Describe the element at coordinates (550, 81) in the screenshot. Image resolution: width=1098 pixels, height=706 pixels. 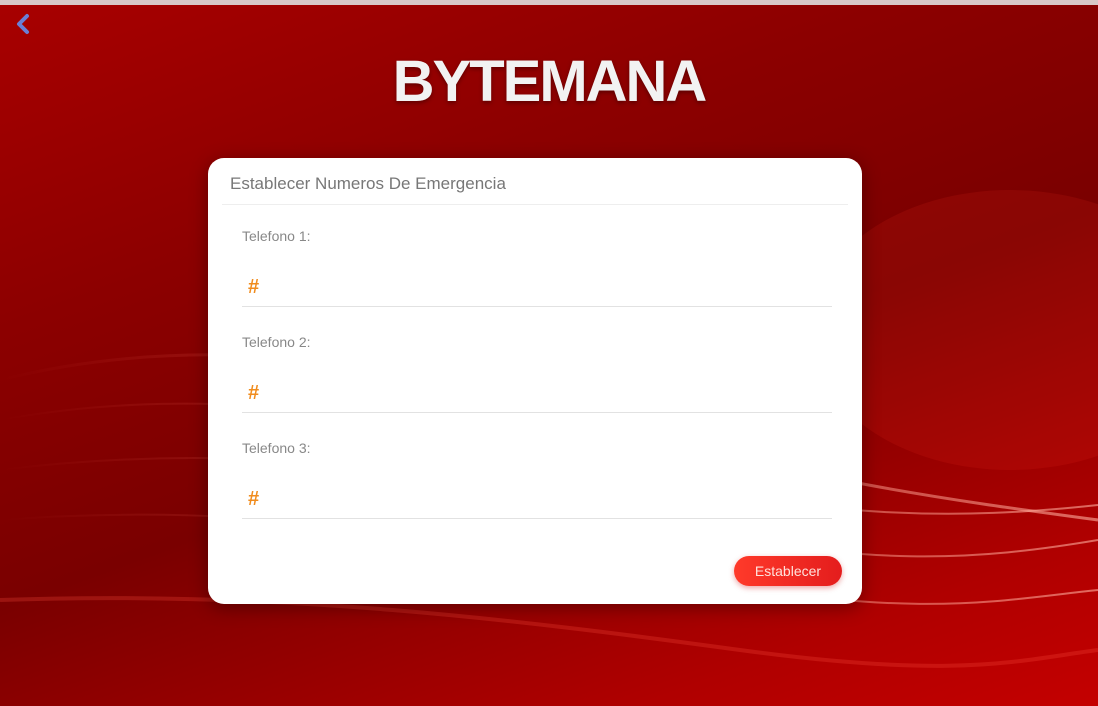
I see `app-logo: BYTEMANA` at that location.